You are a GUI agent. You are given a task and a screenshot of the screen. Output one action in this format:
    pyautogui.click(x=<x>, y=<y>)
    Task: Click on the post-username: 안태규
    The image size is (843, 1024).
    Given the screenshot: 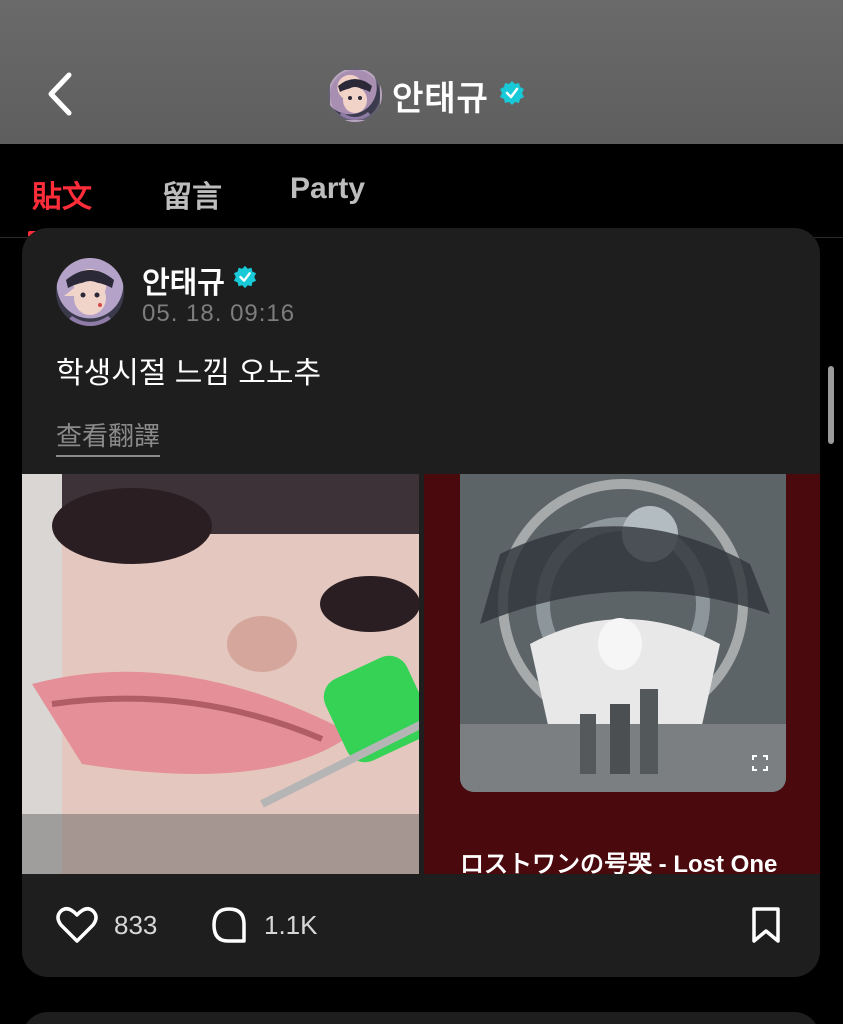 What is the action you would take?
    pyautogui.click(x=183, y=283)
    